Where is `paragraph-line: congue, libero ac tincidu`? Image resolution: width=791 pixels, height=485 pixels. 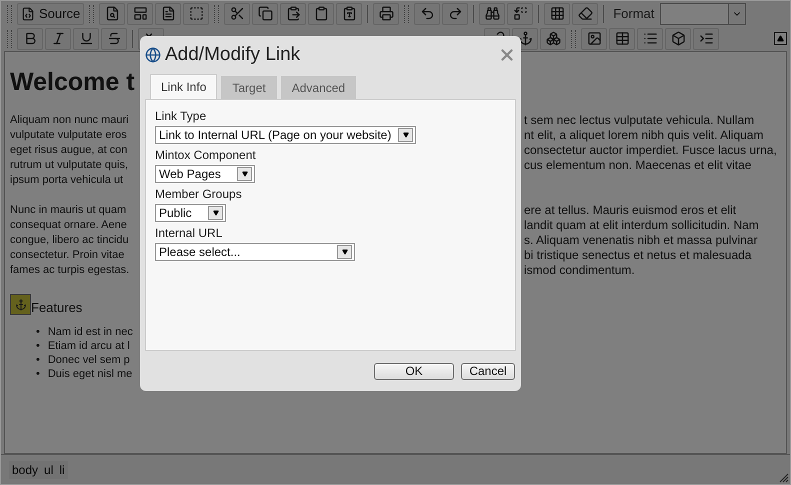 paragraph-line: congue, libero ac tincidu is located at coordinates (69, 240).